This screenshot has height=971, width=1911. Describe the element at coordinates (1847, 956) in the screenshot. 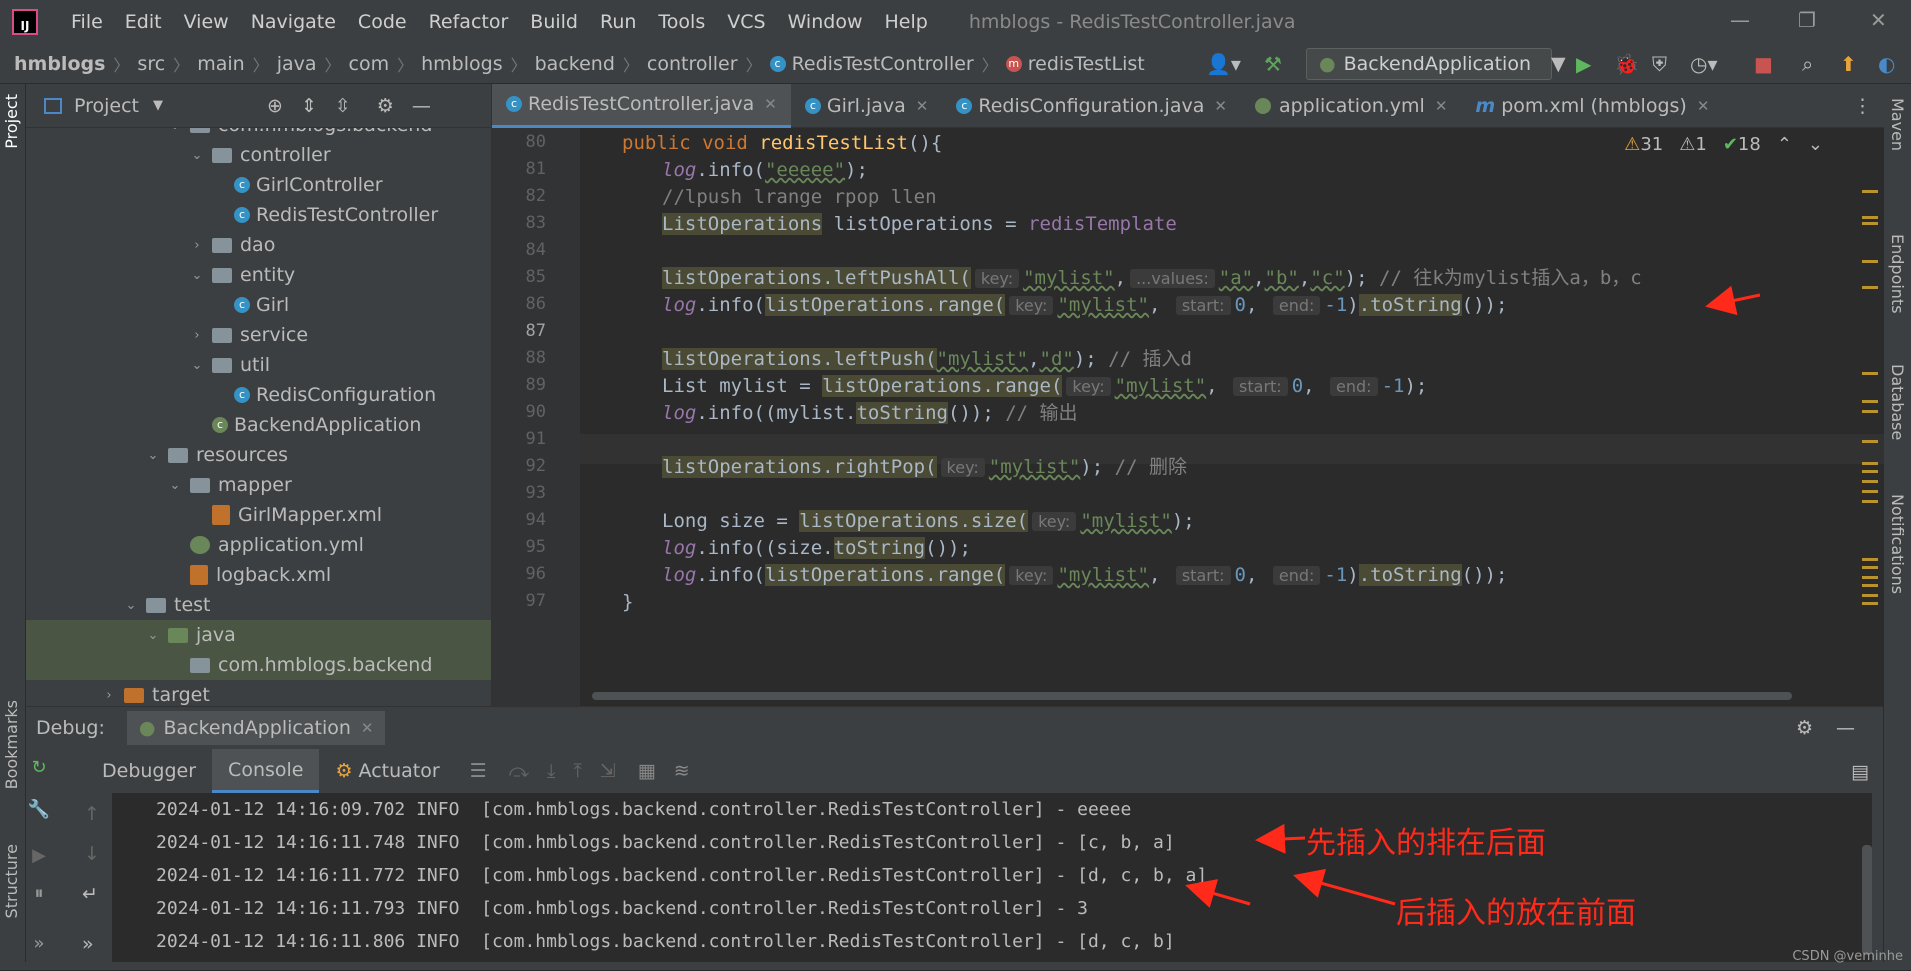

I see `watermark: CSDN @veminhe` at that location.